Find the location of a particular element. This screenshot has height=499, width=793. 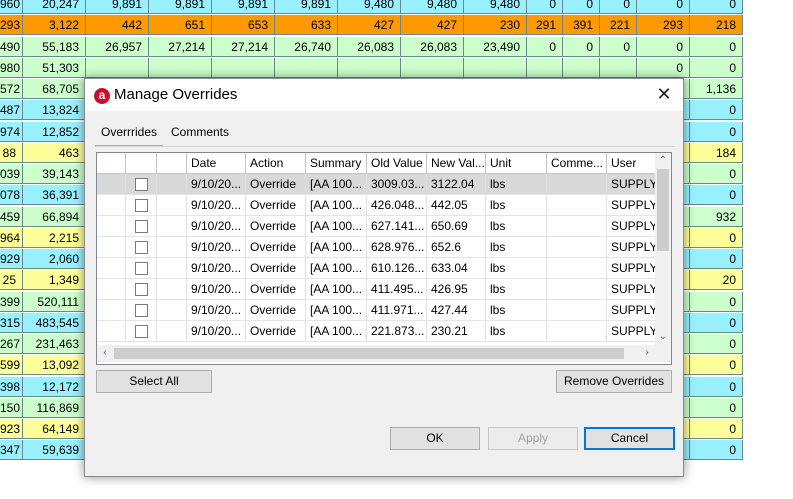

sheet-cell: 20 is located at coordinates (716, 280).